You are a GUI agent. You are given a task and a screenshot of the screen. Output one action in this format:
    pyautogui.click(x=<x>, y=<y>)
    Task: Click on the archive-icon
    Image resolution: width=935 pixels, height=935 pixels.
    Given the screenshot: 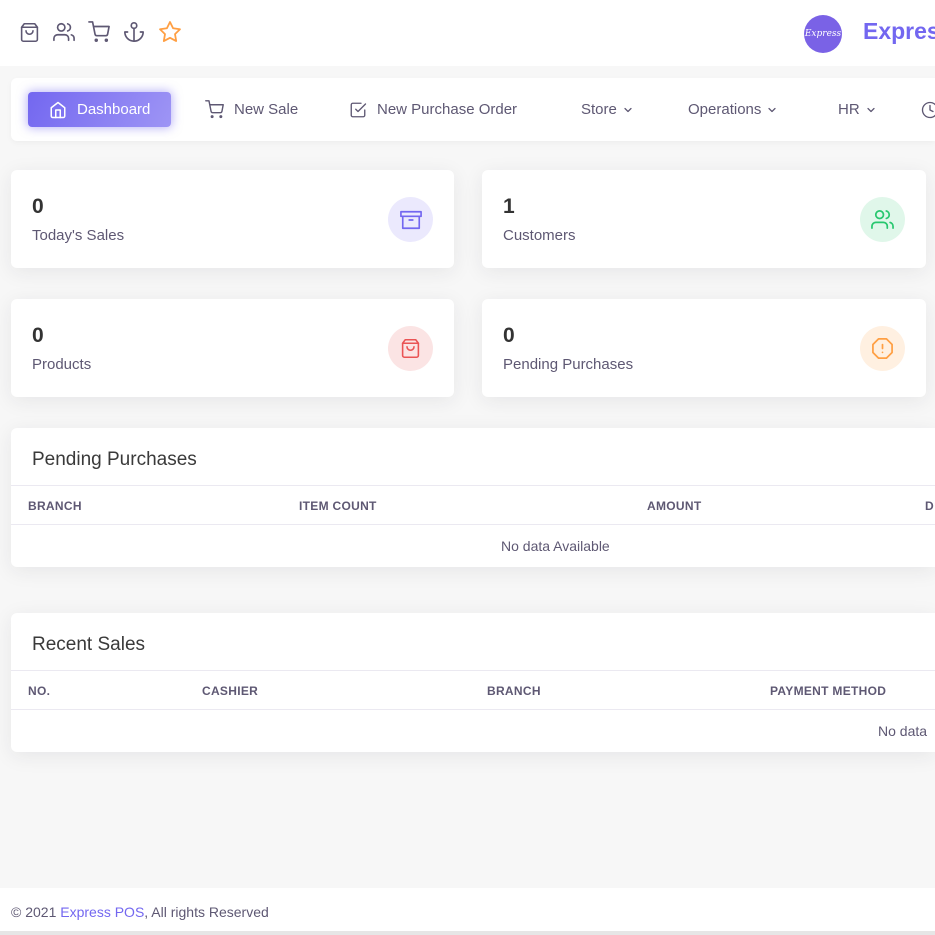 What is the action you would take?
    pyautogui.click(x=410, y=219)
    